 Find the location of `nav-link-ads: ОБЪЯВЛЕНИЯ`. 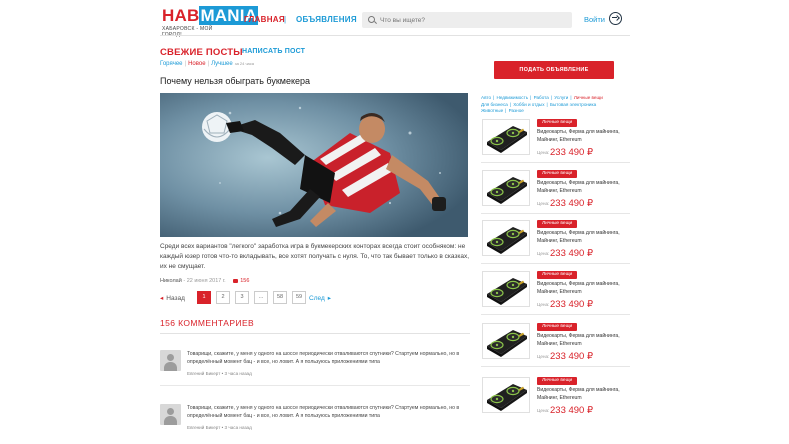

nav-link-ads: ОБЪЯВЛЕНИЯ is located at coordinates (326, 19).